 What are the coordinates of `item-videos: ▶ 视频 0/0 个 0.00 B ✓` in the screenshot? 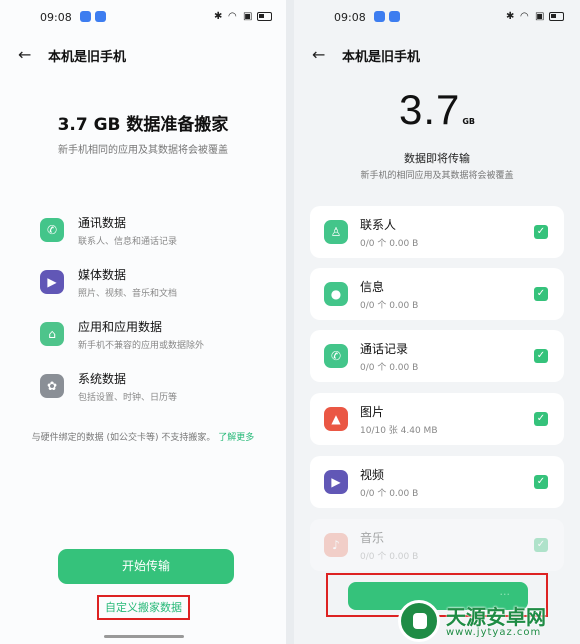 It's located at (437, 482).